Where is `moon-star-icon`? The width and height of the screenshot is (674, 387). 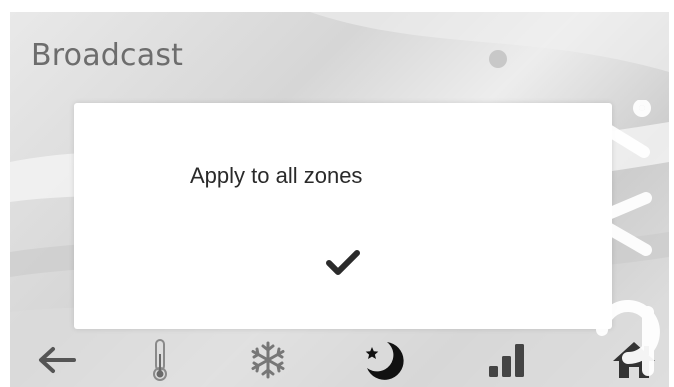 moon-star-icon is located at coordinates (384, 360).